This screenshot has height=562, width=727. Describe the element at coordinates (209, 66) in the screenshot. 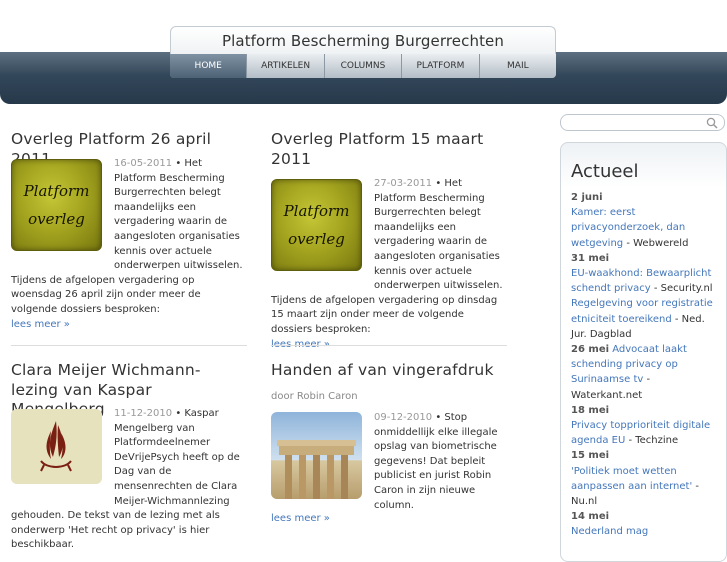

I see `nav-home: HOME` at that location.